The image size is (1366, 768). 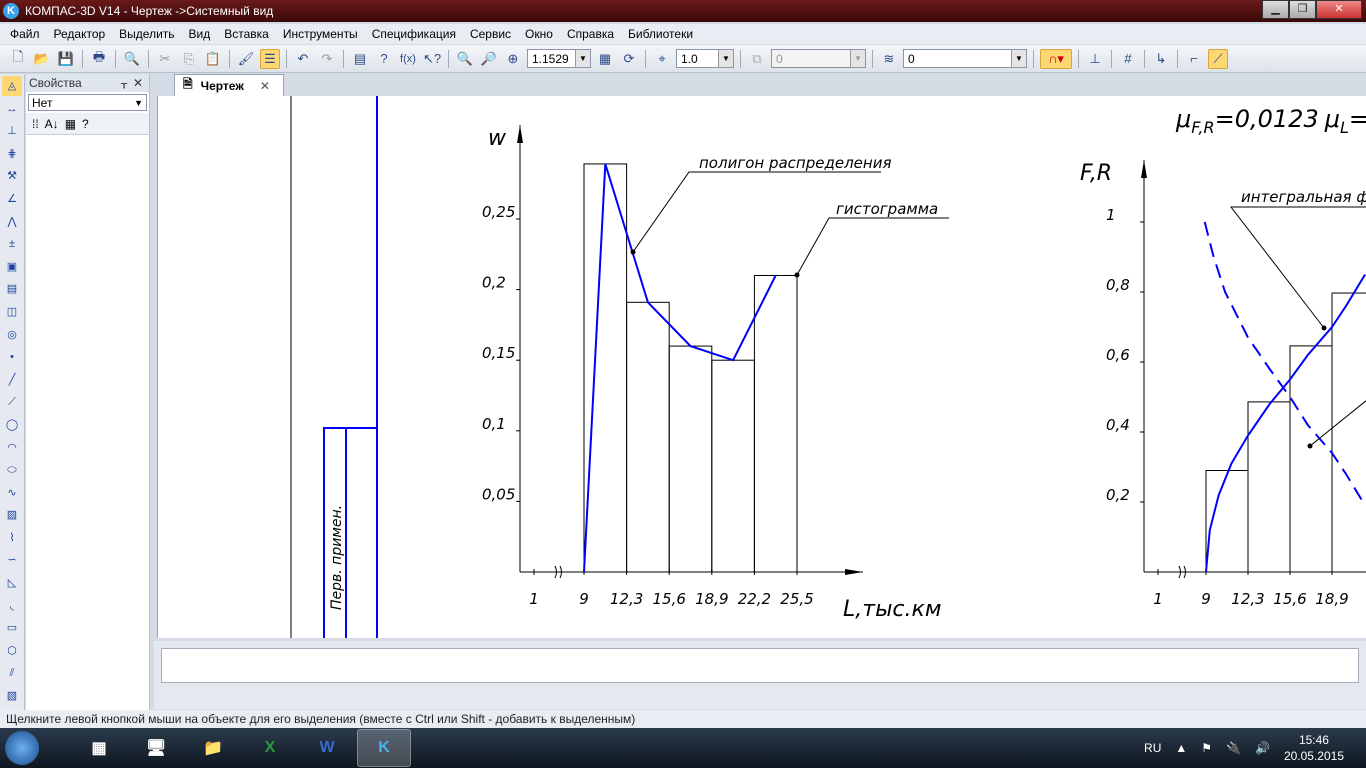 What do you see at coordinates (12, 673) in the screenshot?
I see `equidistant-tool-icon: ⫽` at bounding box center [12, 673].